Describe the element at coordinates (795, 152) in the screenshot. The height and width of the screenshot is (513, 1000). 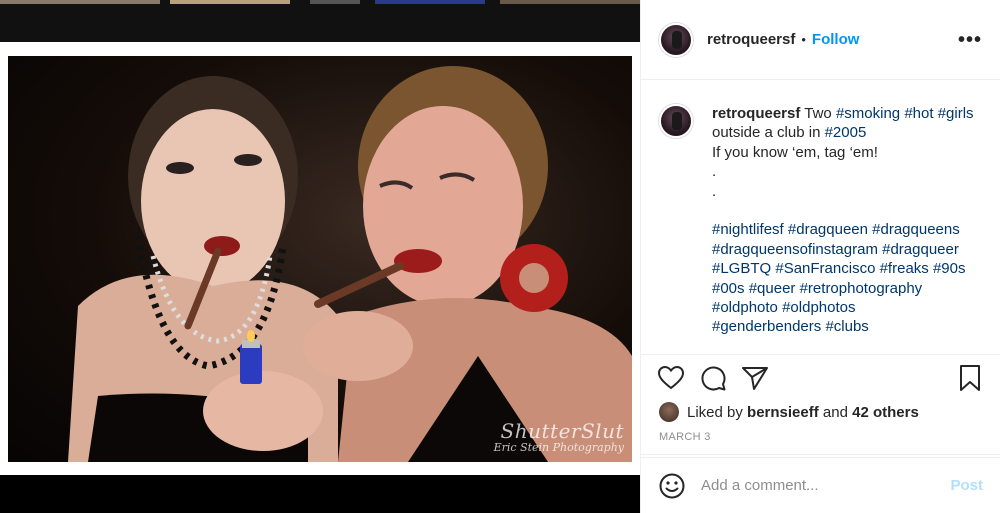
I see `caption-text-part: If you know ‘em, tag ‘em!` at that location.